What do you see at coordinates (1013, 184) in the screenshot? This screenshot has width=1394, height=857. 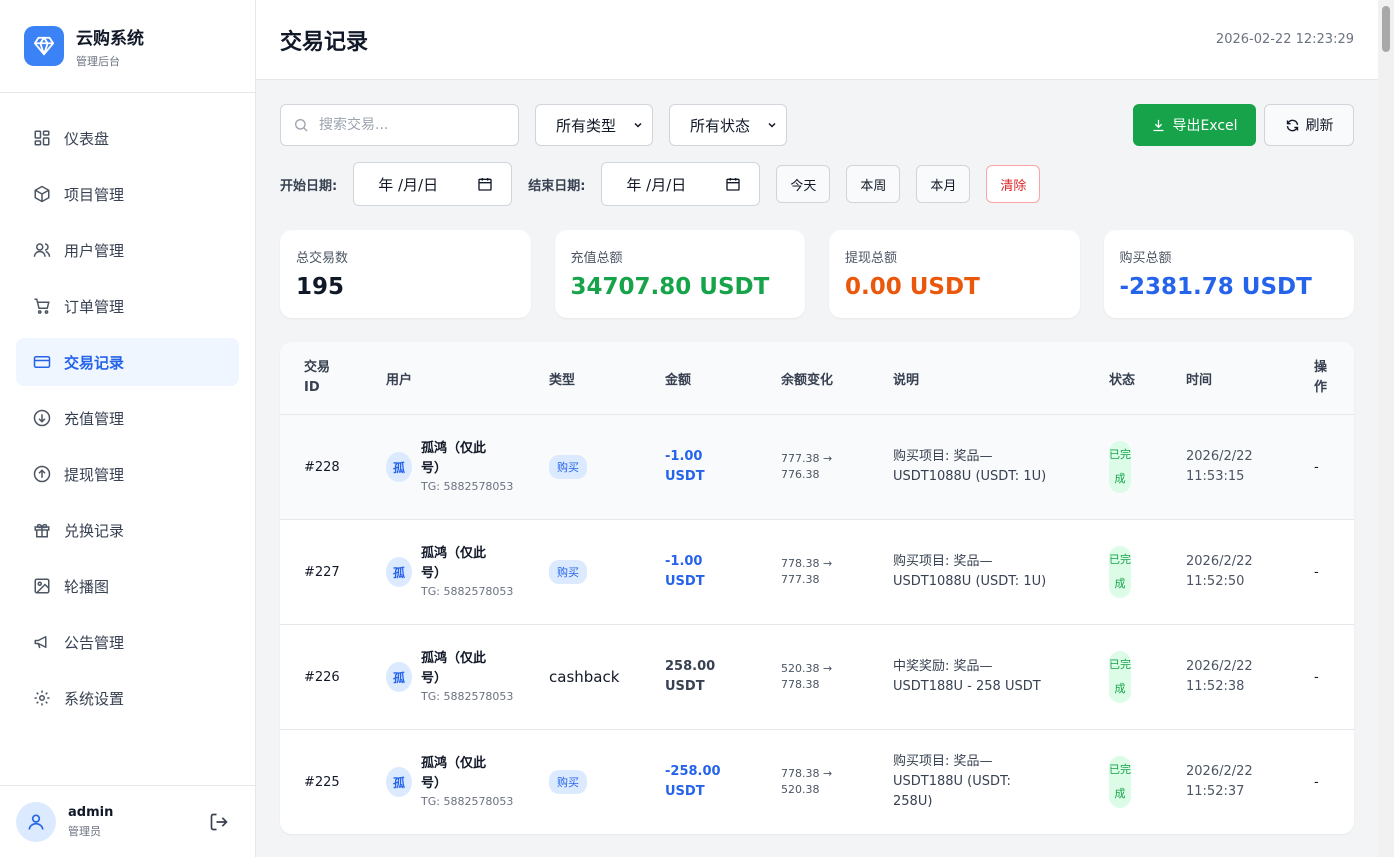 I see `clear-button: 清除` at bounding box center [1013, 184].